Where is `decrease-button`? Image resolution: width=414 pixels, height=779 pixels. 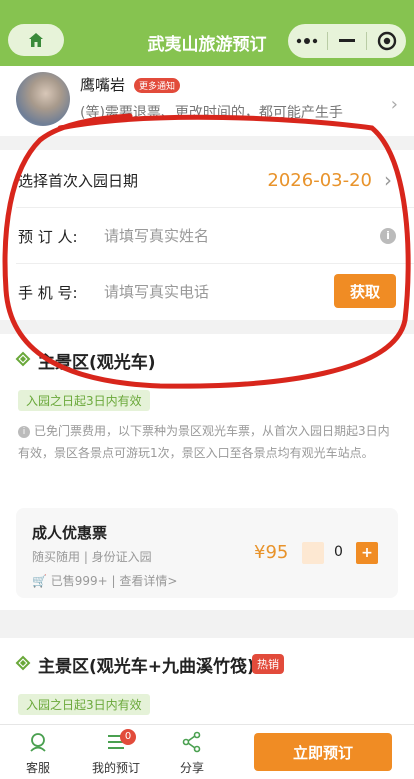
decrease-button is located at coordinates (313, 553).